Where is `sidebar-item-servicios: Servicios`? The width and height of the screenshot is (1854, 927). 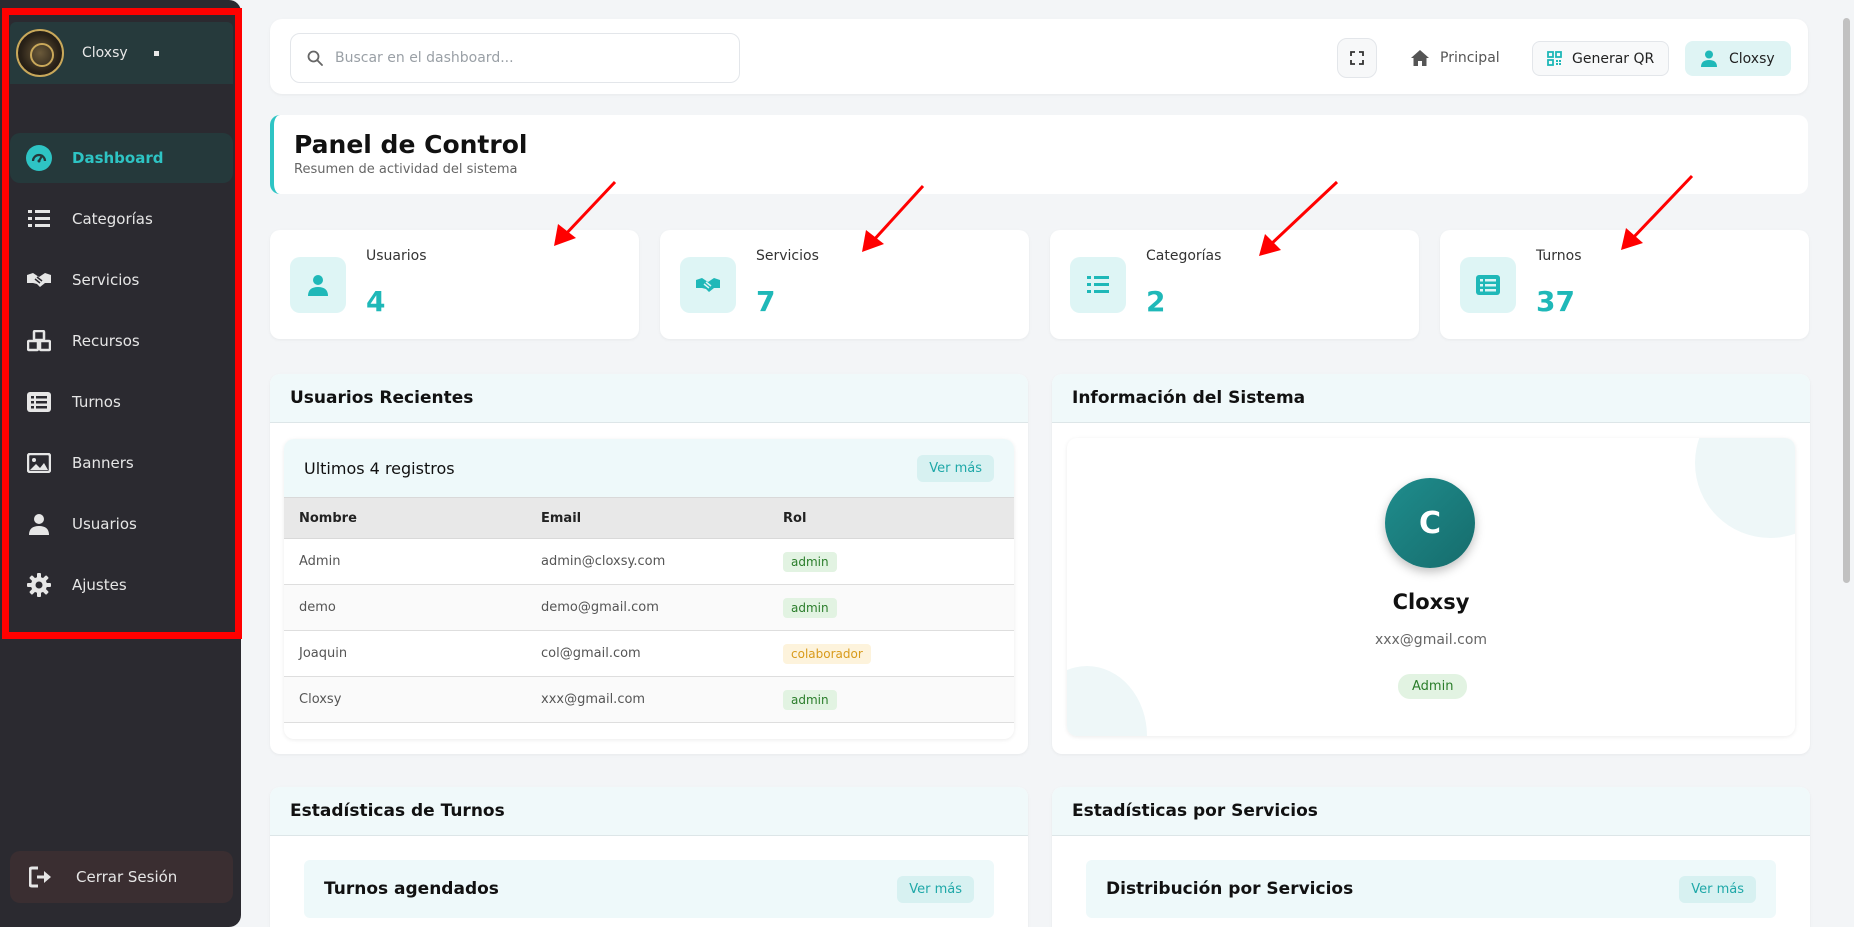
sidebar-item-servicios: Servicios is located at coordinates (121, 280).